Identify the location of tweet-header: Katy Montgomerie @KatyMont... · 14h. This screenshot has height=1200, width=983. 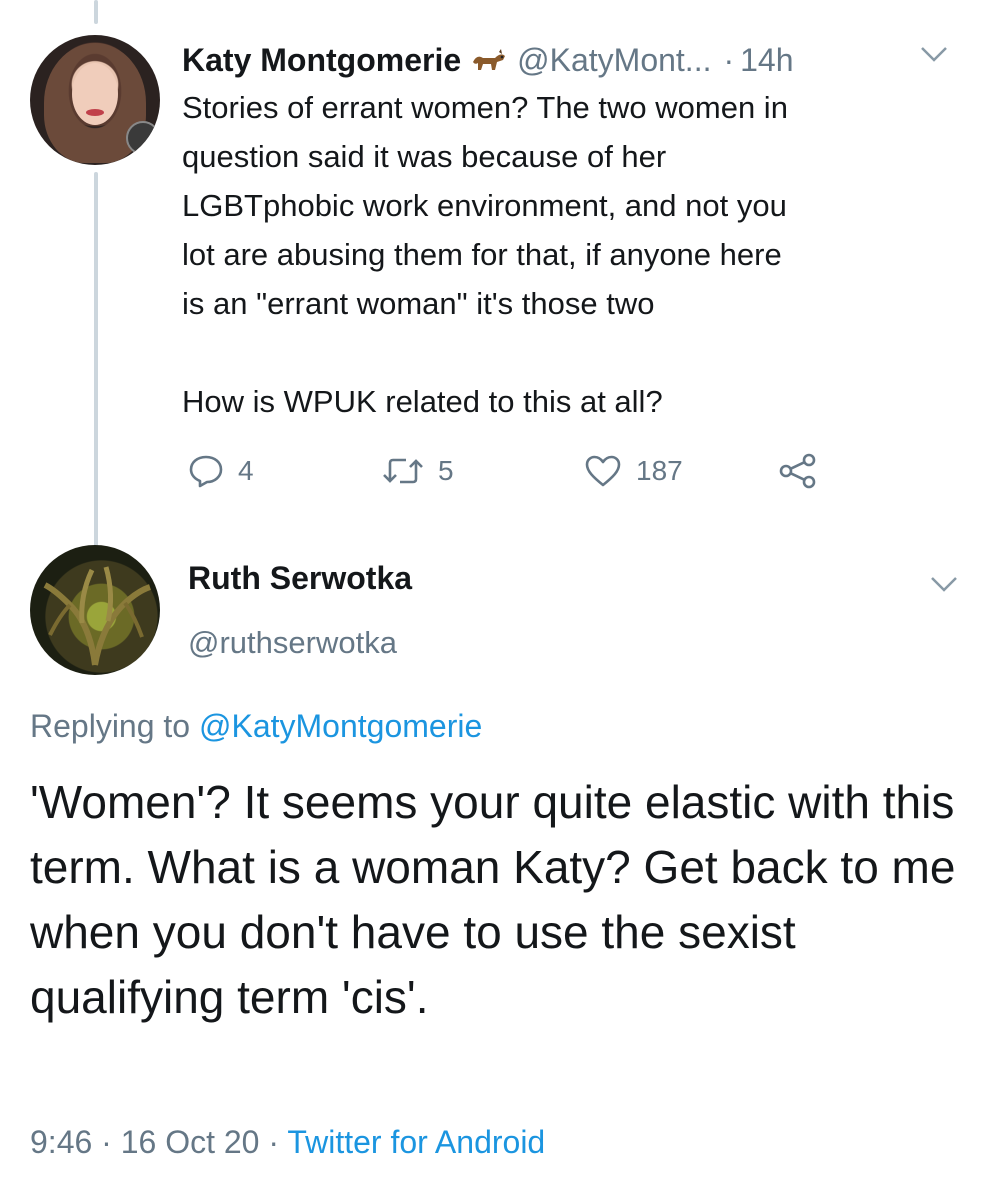
(488, 60).